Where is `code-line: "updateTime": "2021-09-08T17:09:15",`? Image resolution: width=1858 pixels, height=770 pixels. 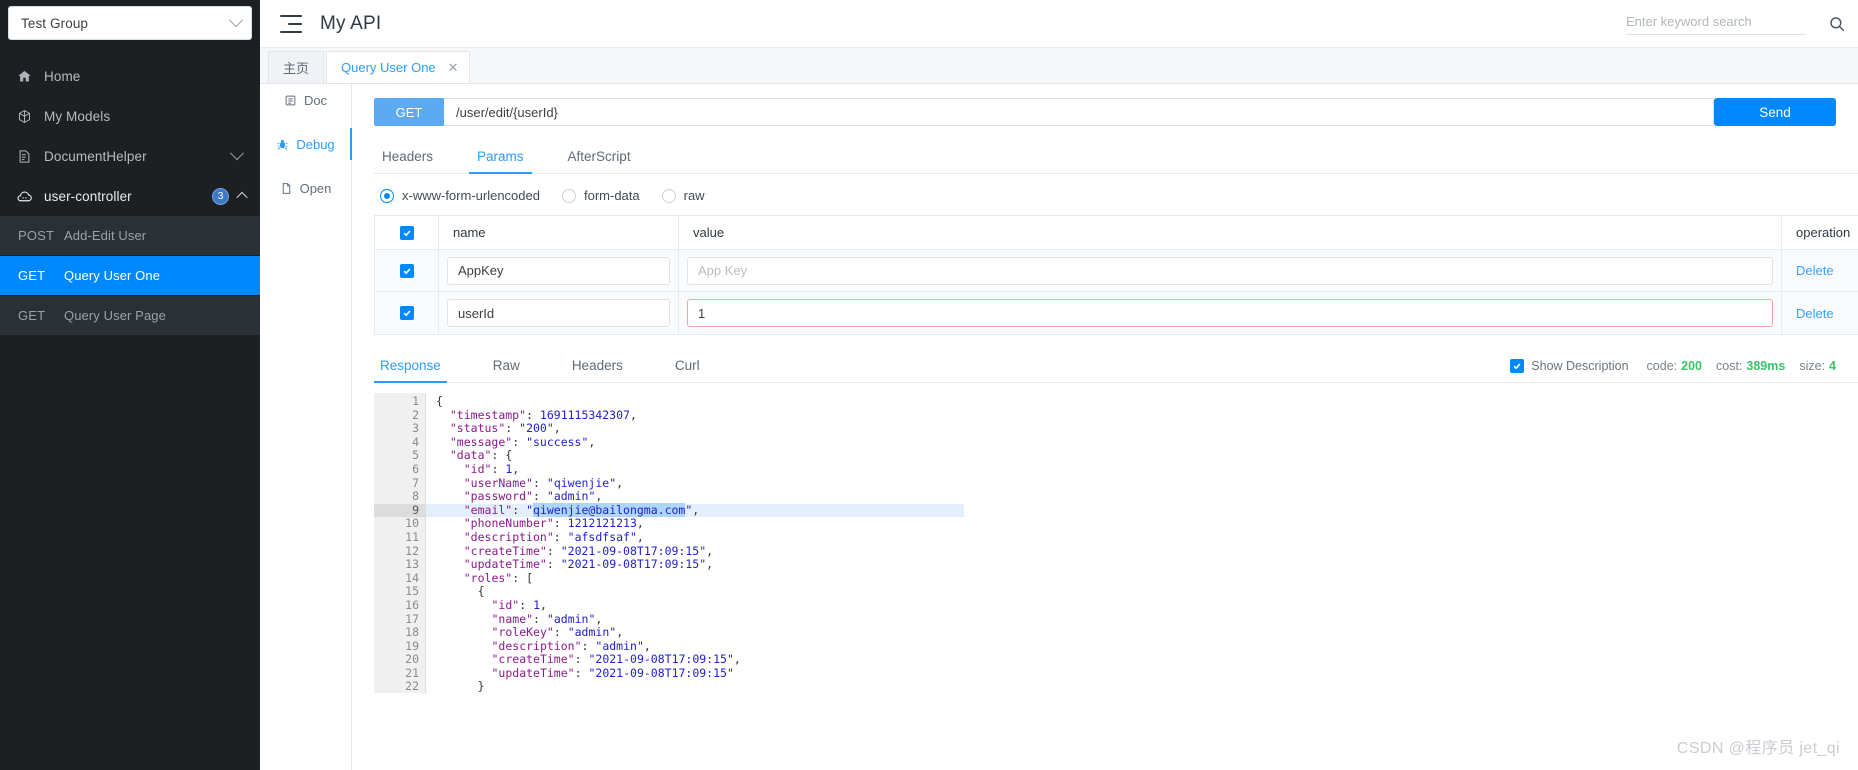 code-line: "updateTime": "2021-09-08T17:09:15", is located at coordinates (588, 564).